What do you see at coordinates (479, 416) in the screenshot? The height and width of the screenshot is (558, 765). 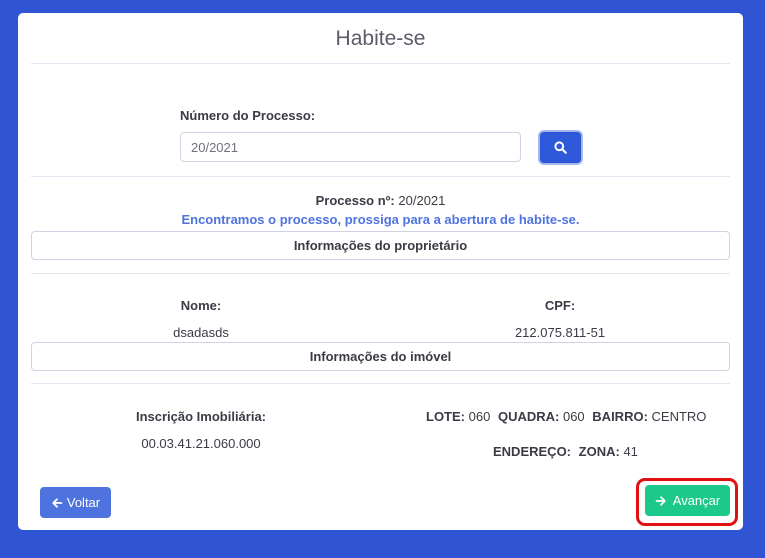 I see `lote-value: 060` at bounding box center [479, 416].